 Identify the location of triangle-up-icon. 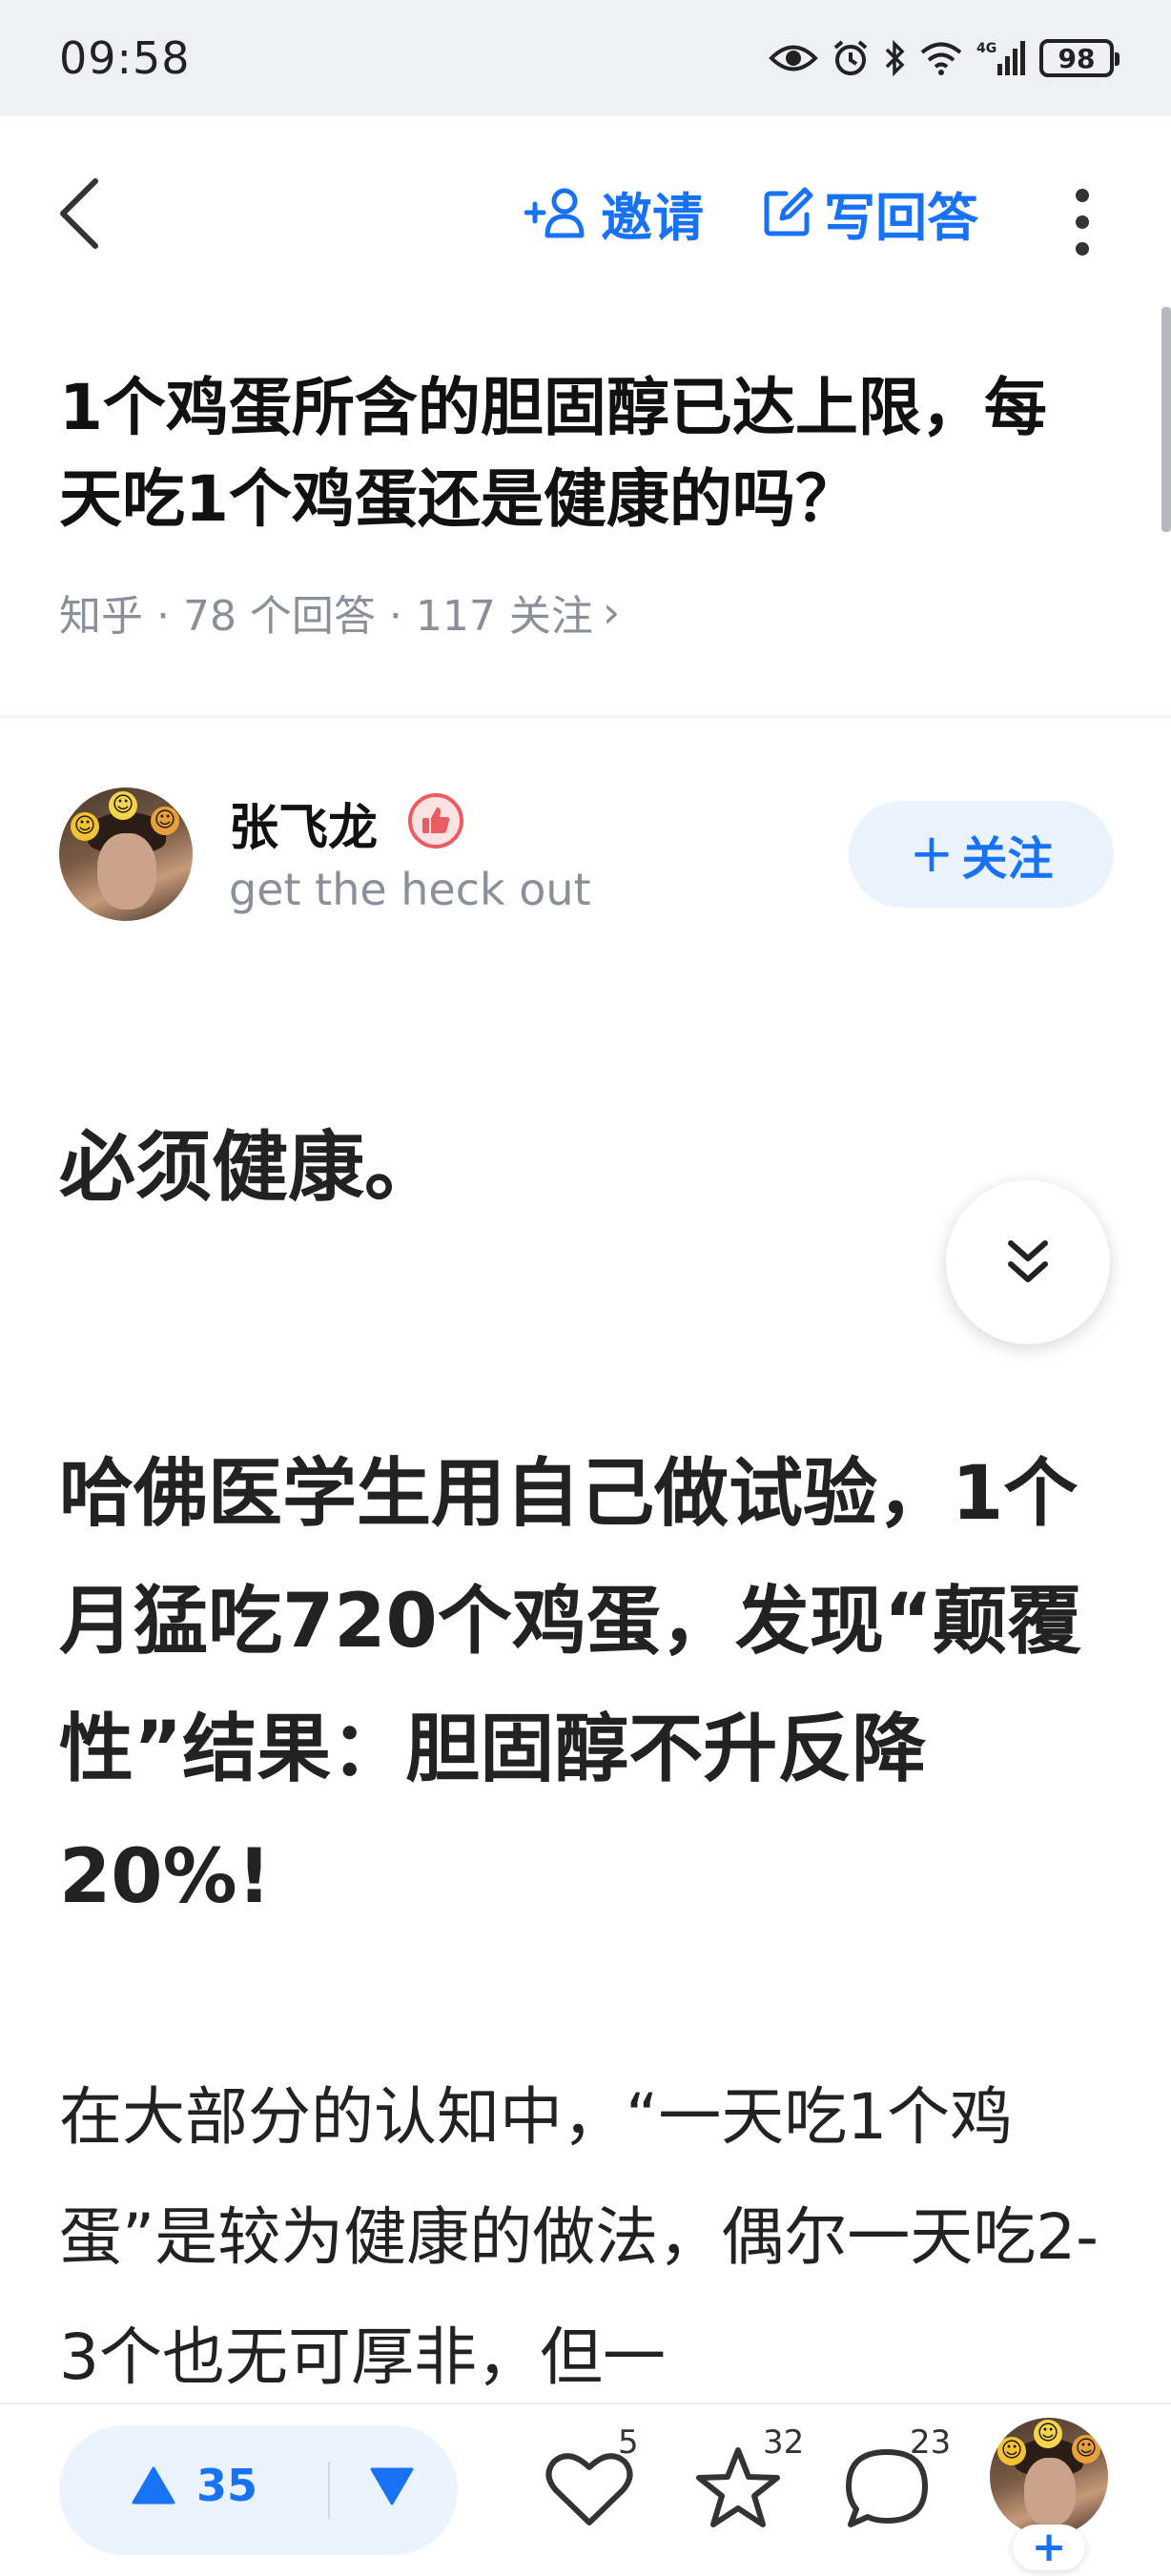
(153, 2485).